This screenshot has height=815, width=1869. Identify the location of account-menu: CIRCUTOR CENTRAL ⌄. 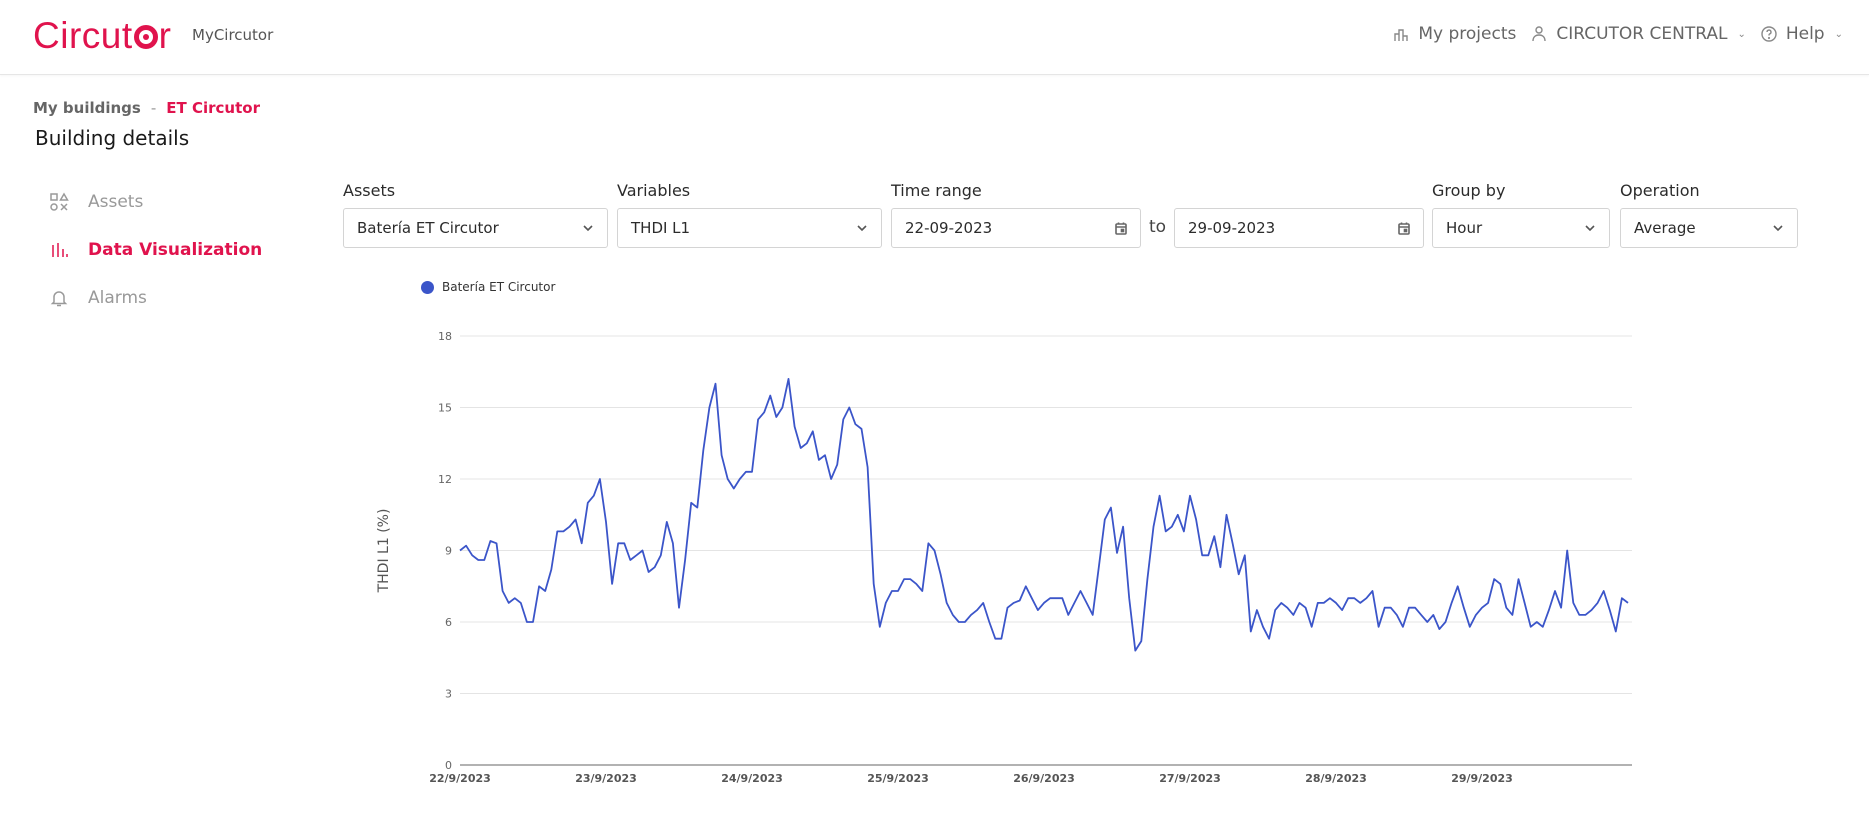
(1638, 34).